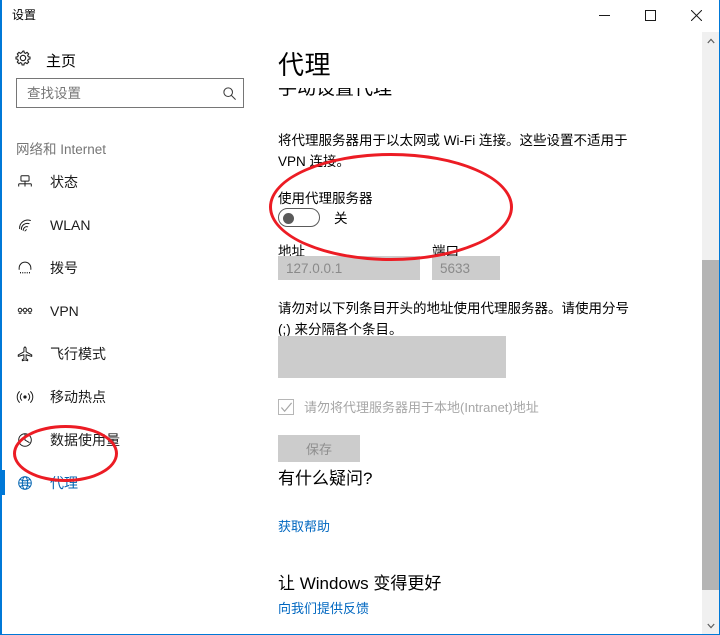  I want to click on page-title: 代理, so click(305, 65).